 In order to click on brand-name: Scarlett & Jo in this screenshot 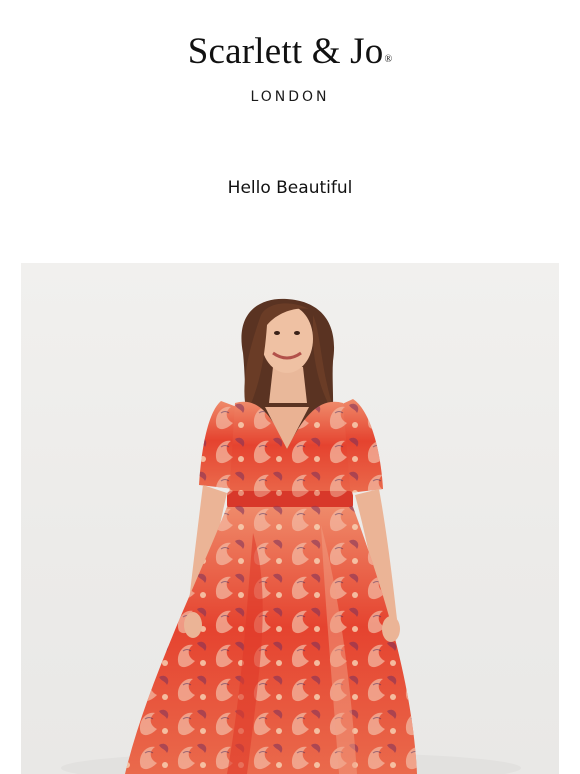, I will do `click(285, 51)`.